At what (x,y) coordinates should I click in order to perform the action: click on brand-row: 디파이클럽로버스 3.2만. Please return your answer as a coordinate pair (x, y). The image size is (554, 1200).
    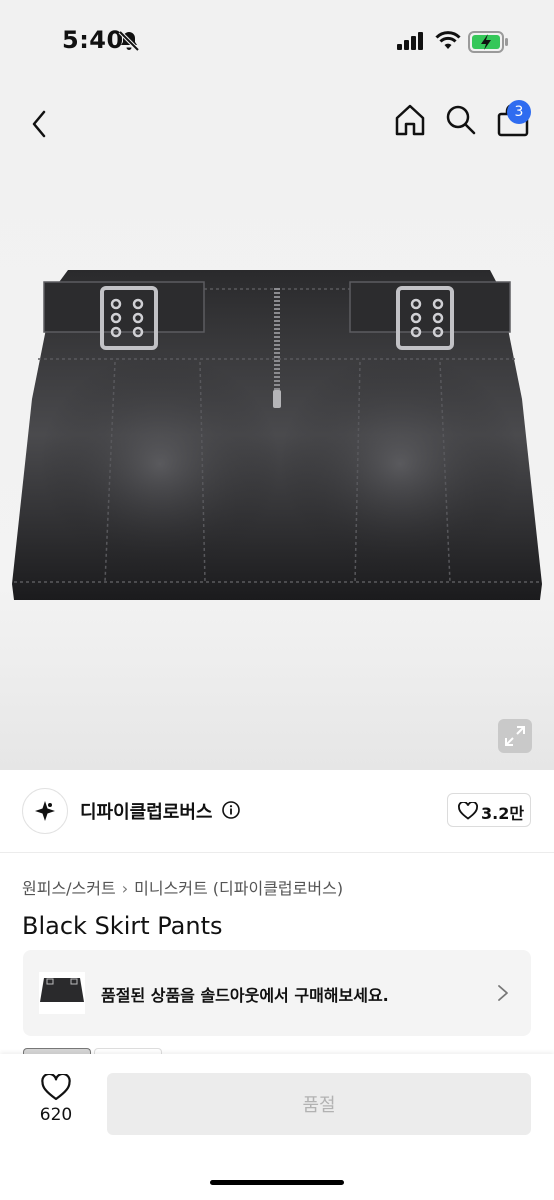
    Looking at the image, I should click on (277, 811).